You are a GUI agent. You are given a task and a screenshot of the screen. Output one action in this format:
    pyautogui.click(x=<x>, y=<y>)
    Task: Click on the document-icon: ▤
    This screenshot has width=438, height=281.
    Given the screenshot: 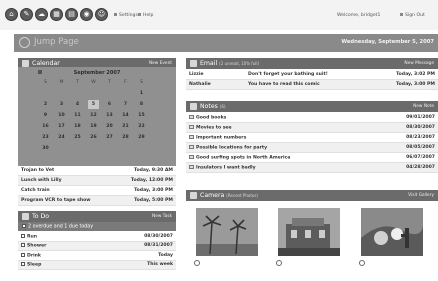 What is the action you would take?
    pyautogui.click(x=71, y=14)
    